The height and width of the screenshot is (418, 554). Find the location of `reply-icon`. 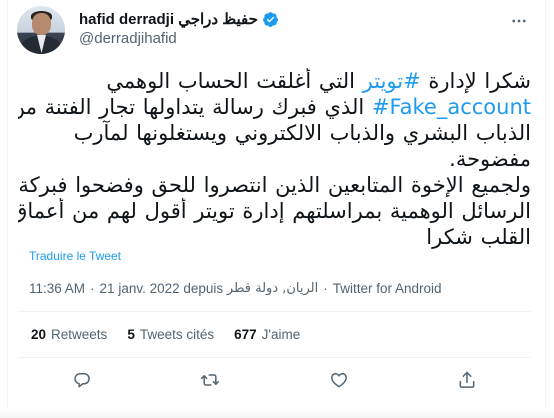

reply-icon is located at coordinates (82, 380).